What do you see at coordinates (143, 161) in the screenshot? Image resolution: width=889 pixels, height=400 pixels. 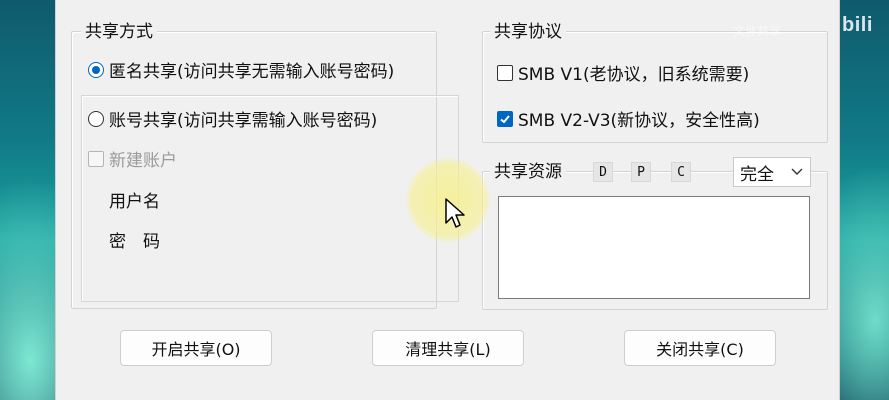 I see `new-account-label: 新建账户` at bounding box center [143, 161].